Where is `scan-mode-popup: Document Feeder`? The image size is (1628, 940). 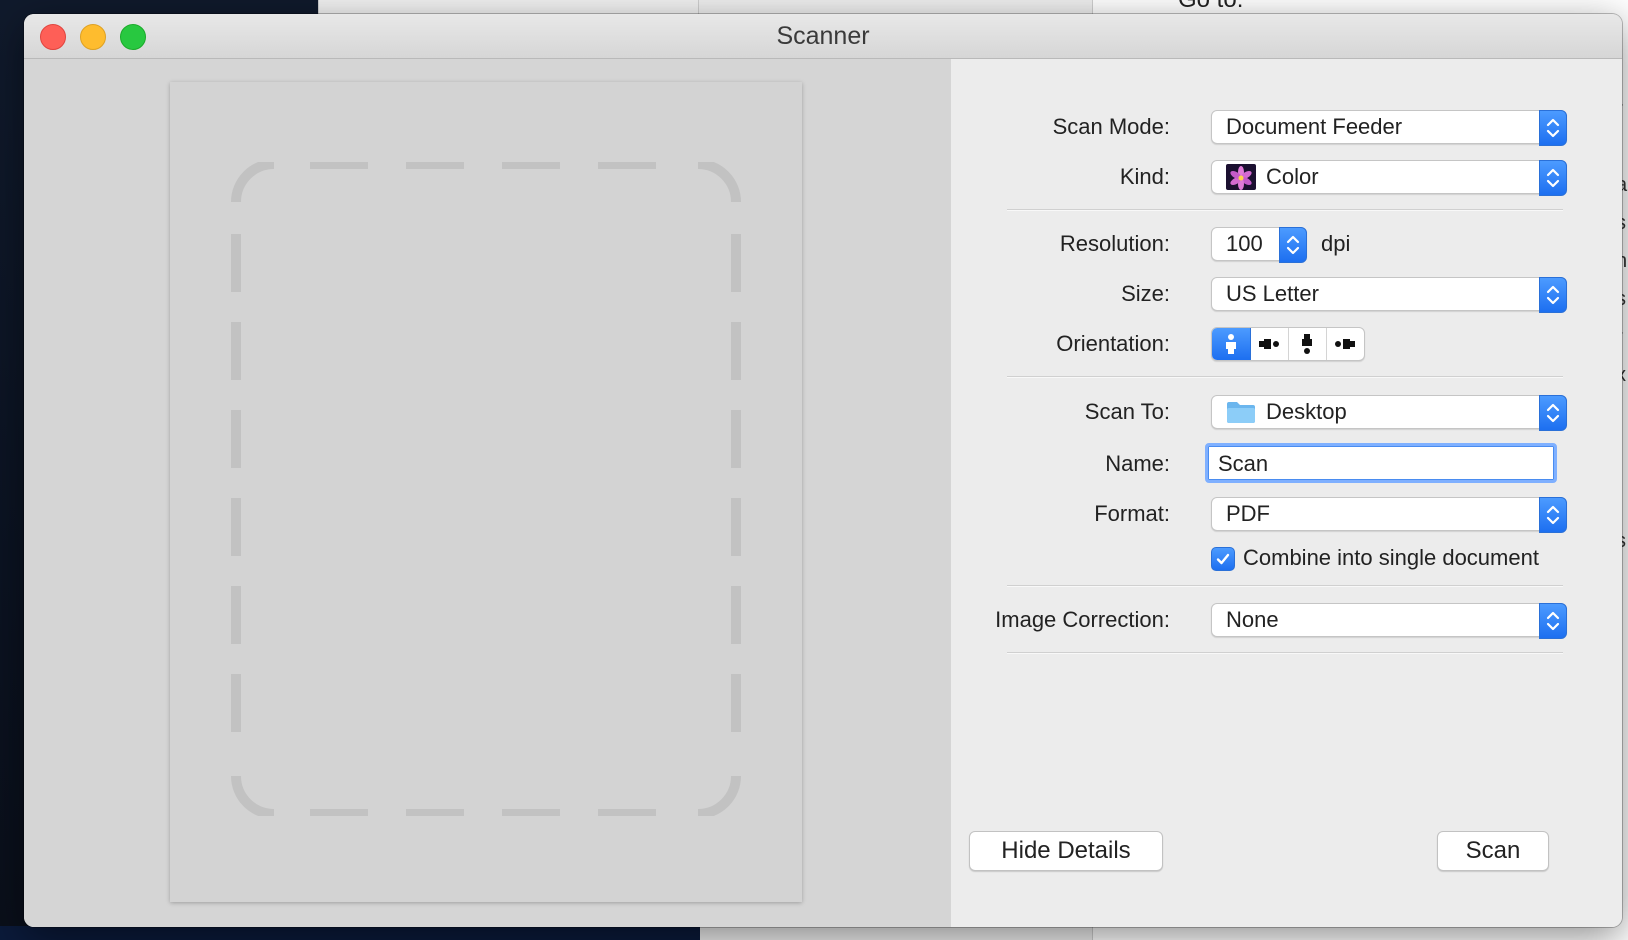
scan-mode-popup: Document Feeder is located at coordinates (1389, 128).